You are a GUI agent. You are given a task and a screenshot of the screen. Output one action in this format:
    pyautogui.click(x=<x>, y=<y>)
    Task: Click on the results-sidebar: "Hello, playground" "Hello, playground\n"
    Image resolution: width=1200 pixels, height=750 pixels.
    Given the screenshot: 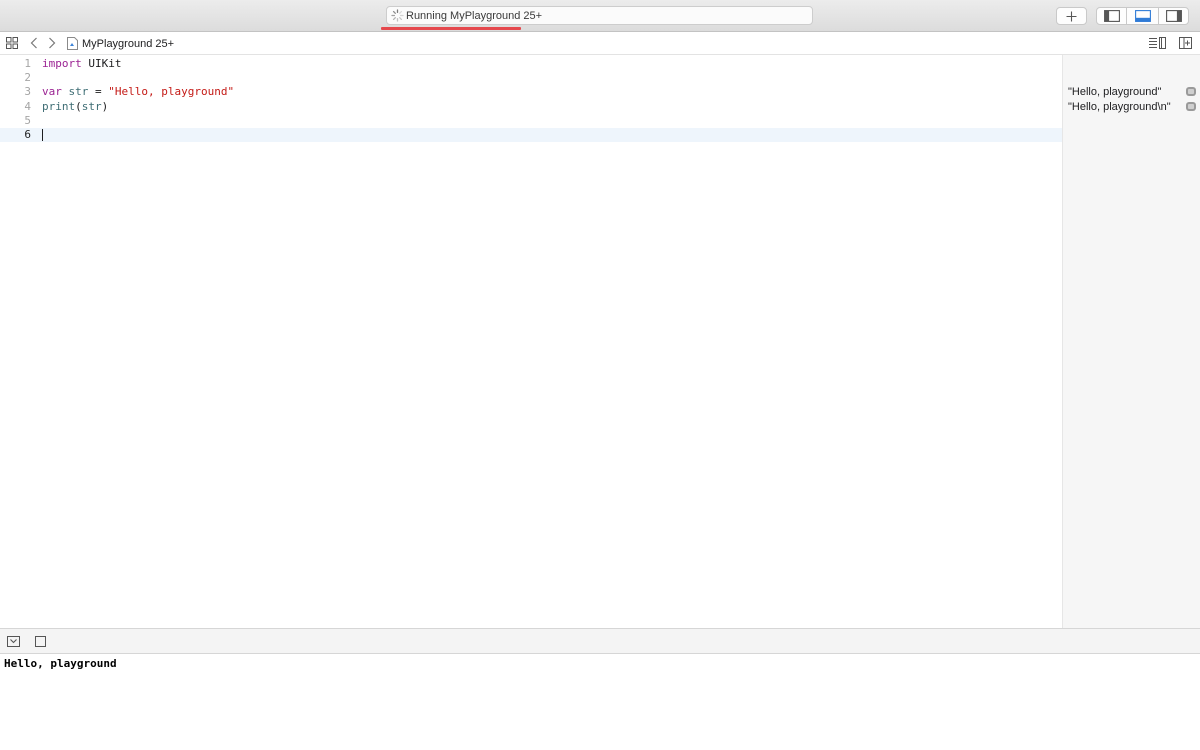 What is the action you would take?
    pyautogui.click(x=1131, y=341)
    